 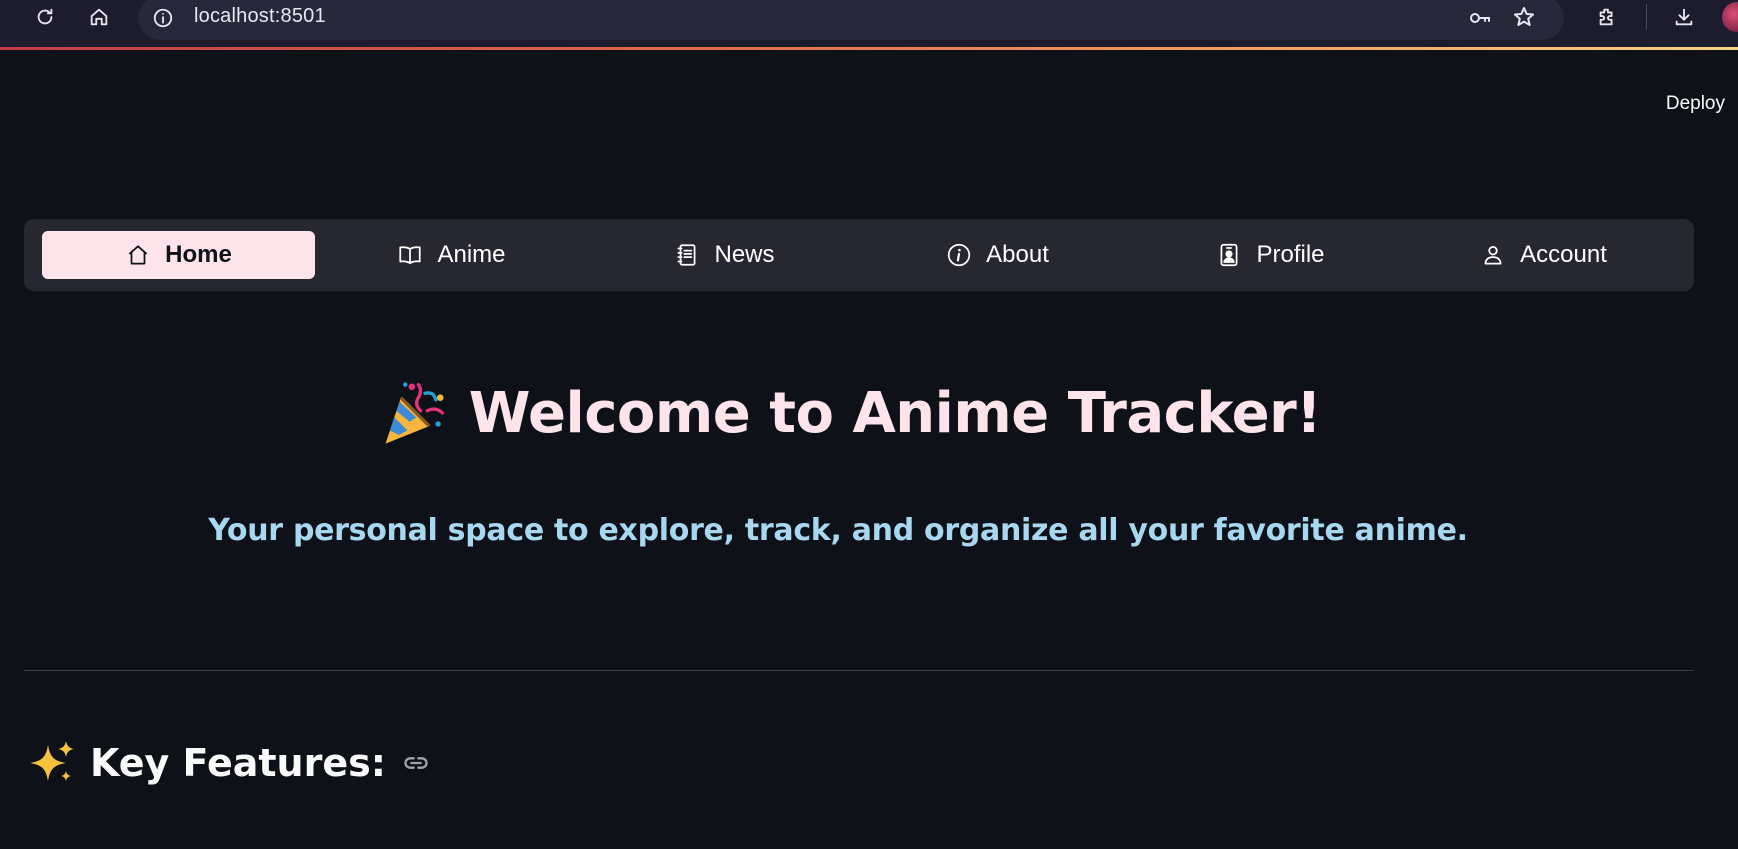 I want to click on nav-item-anime: Anime, so click(x=451, y=255).